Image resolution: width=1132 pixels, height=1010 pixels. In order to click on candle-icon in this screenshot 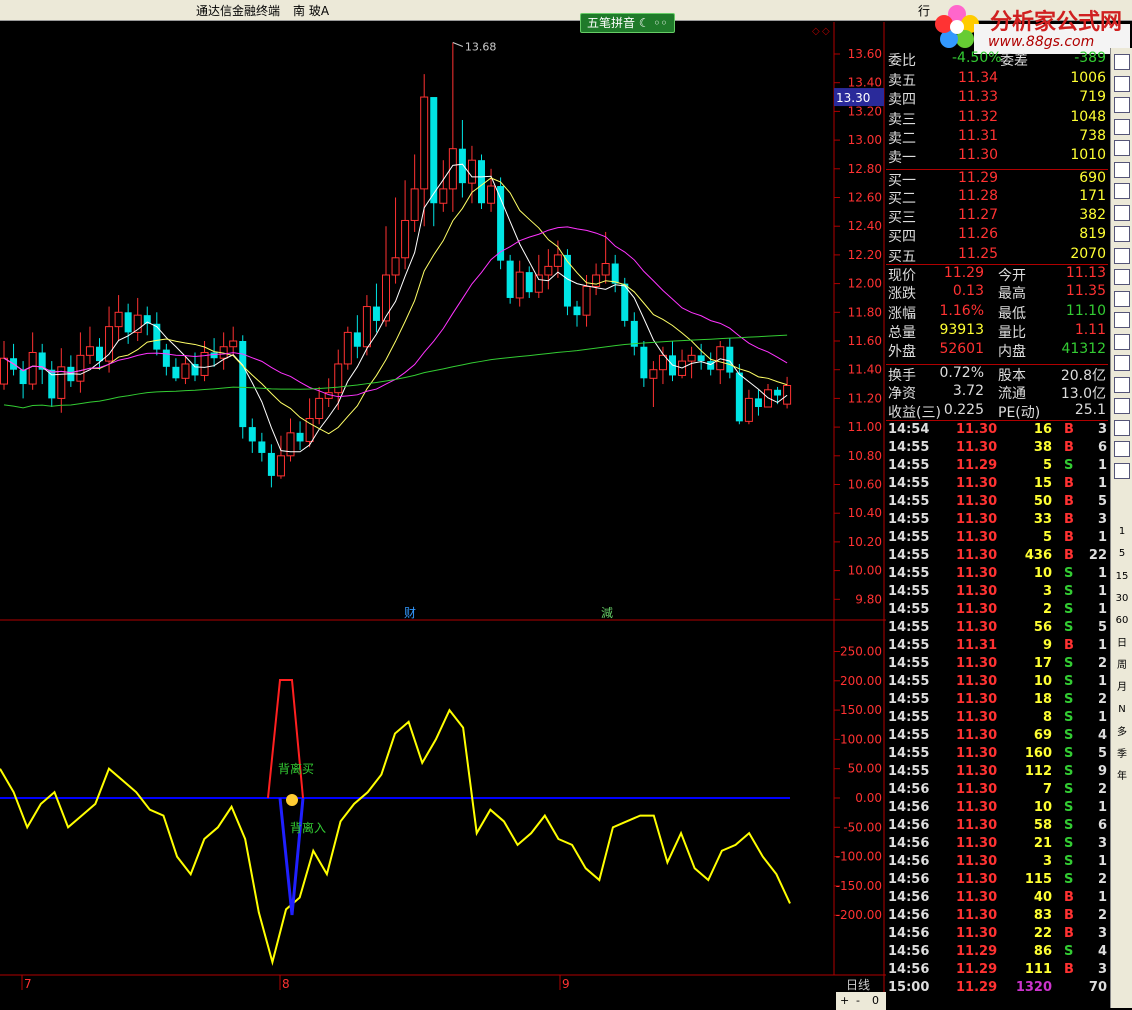, I will do `click(1122, 169)`.